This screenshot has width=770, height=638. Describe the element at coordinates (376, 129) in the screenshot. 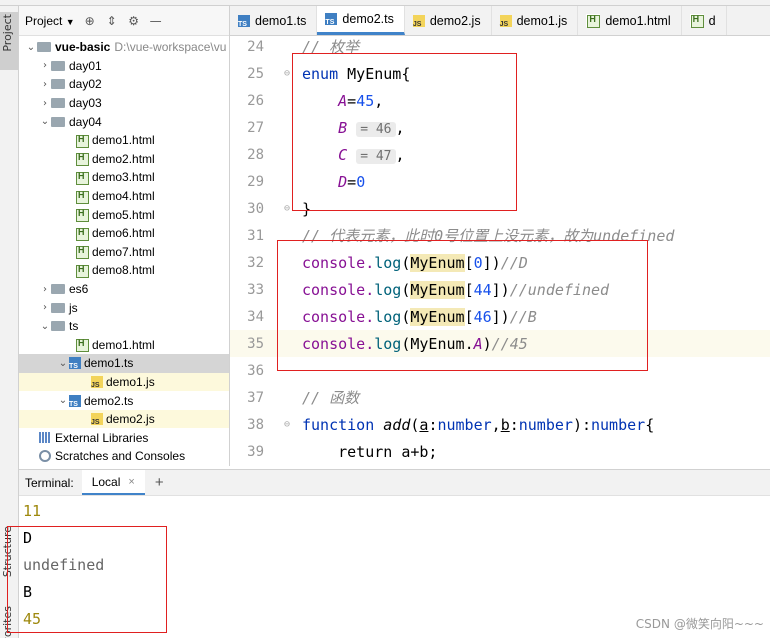

I see `inlay-hint: = 46` at that location.